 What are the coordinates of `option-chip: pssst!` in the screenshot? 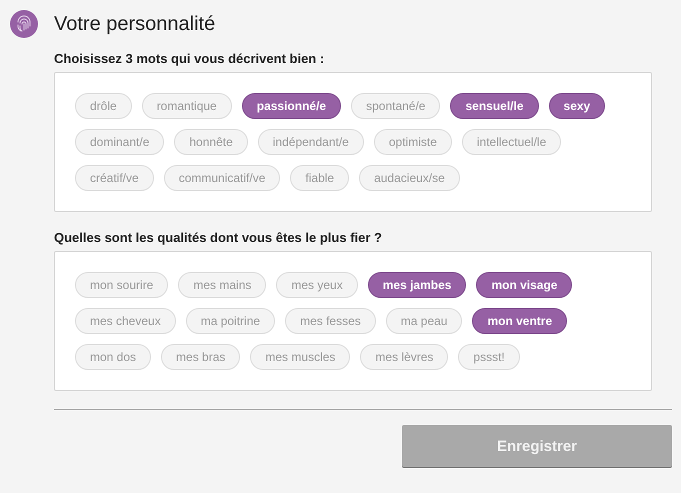 It's located at (489, 357).